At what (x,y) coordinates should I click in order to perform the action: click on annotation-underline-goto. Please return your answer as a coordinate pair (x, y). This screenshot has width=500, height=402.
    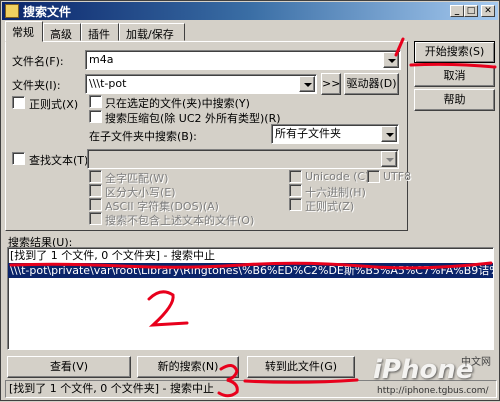
    Looking at the image, I should click on (301, 381).